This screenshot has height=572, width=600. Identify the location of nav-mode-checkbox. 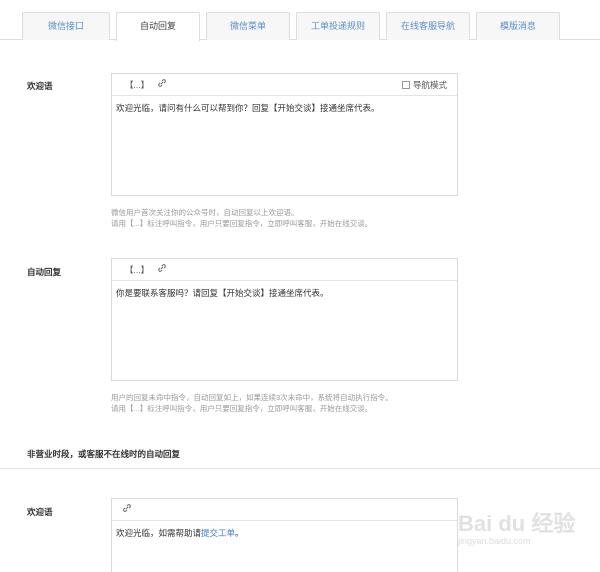
(405, 85).